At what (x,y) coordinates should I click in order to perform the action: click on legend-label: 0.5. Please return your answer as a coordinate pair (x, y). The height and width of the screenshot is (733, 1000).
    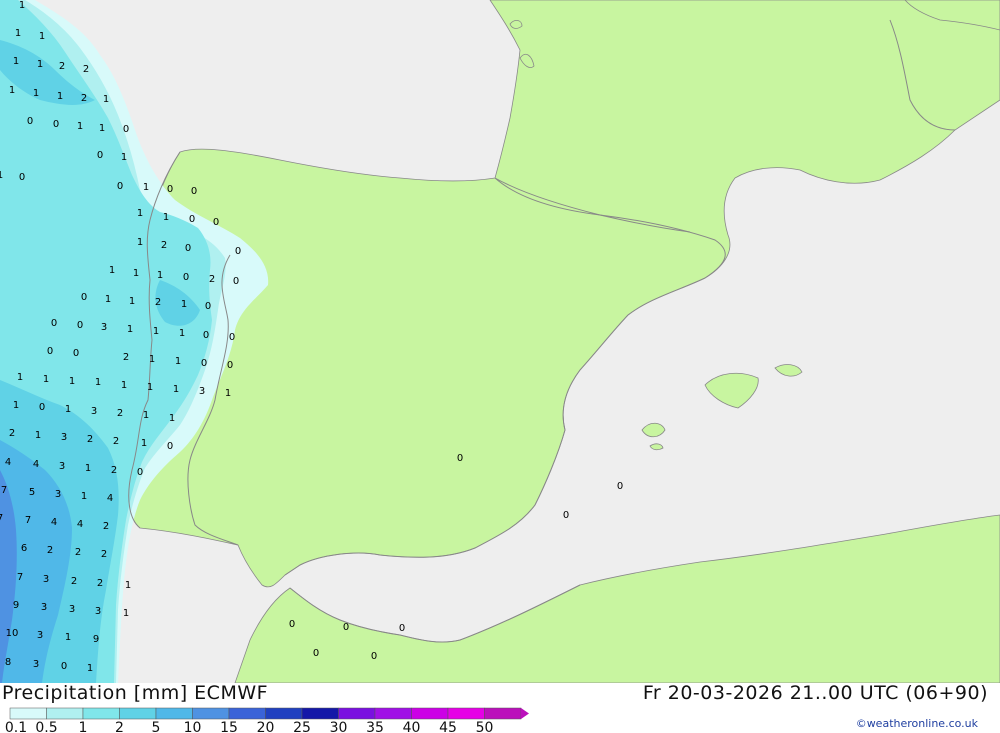
    Looking at the image, I should click on (46, 726).